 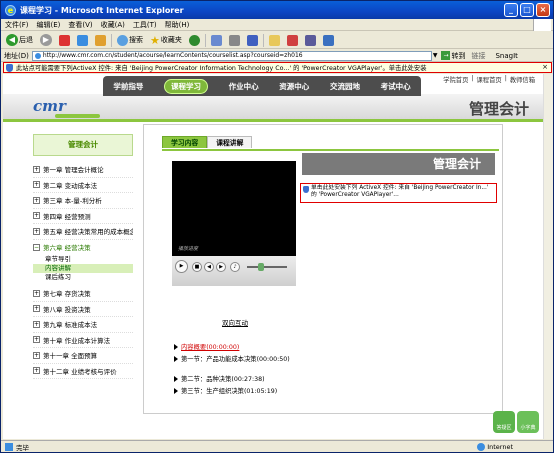 What do you see at coordinates (185, 142) in the screenshot?
I see `tab-study-content: 学习内容` at bounding box center [185, 142].